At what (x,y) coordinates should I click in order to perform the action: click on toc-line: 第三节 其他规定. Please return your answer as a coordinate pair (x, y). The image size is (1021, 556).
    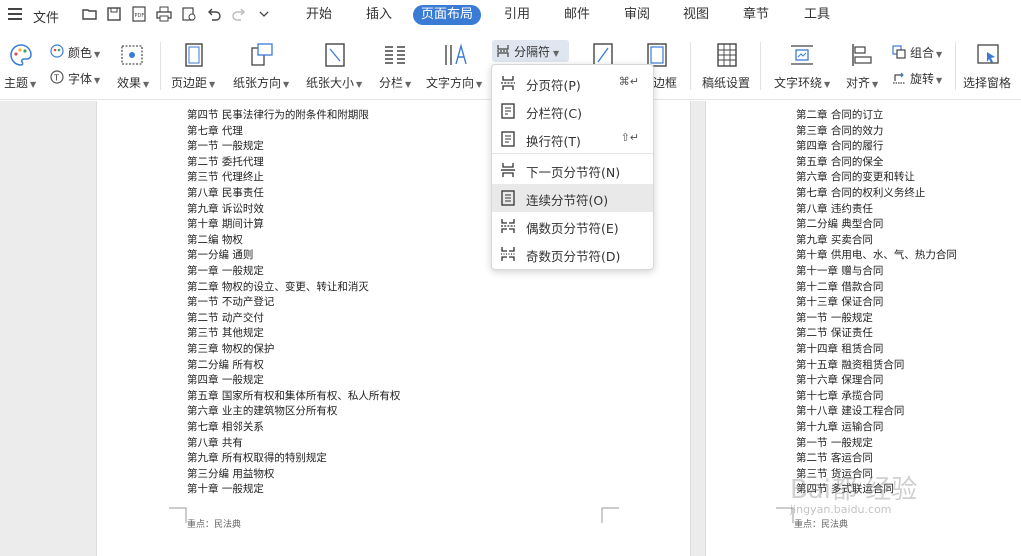
    Looking at the image, I should click on (225, 333).